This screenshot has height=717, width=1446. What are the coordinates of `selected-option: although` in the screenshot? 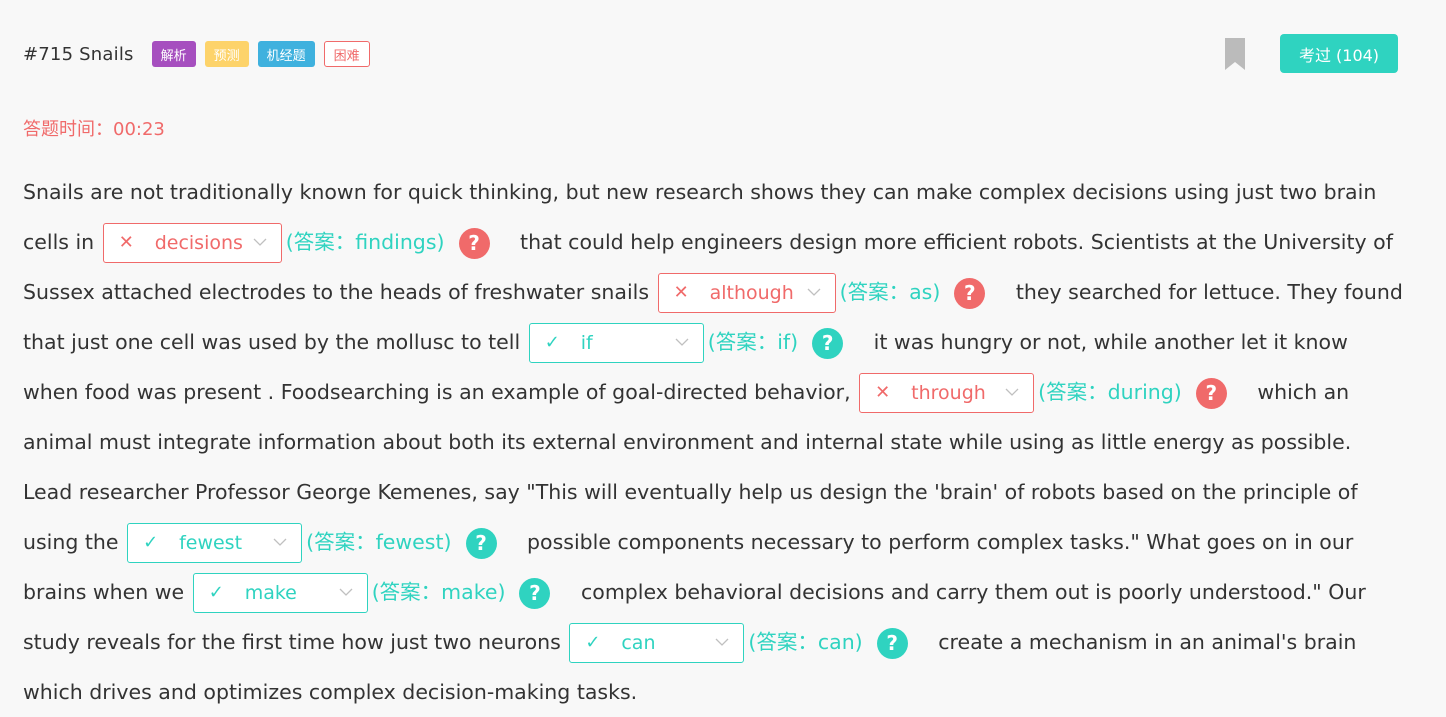 It's located at (751, 293).